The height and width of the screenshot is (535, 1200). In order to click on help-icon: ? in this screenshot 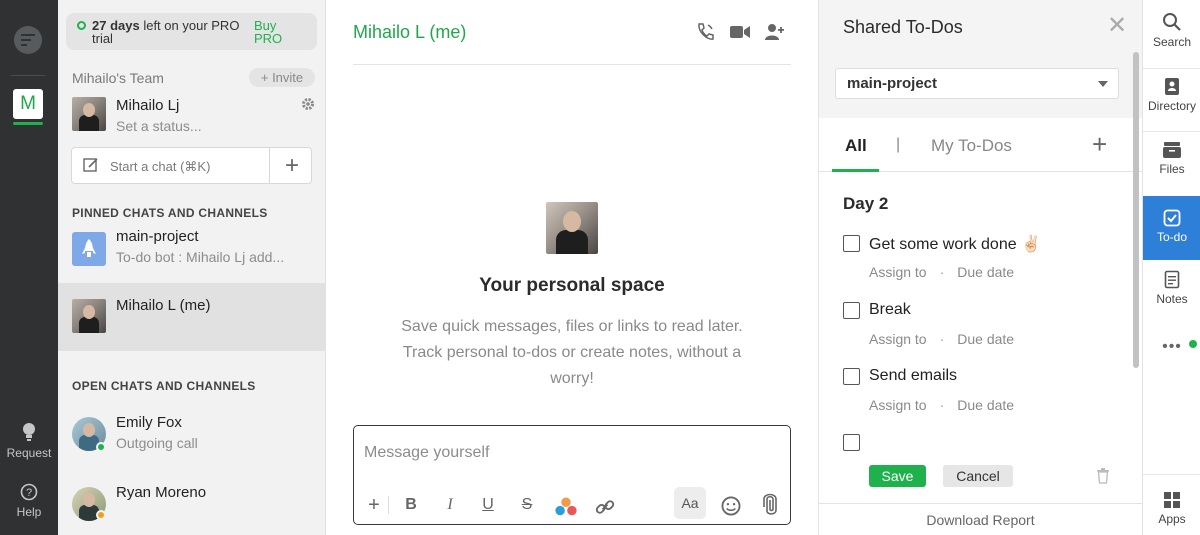, I will do `click(29, 492)`.